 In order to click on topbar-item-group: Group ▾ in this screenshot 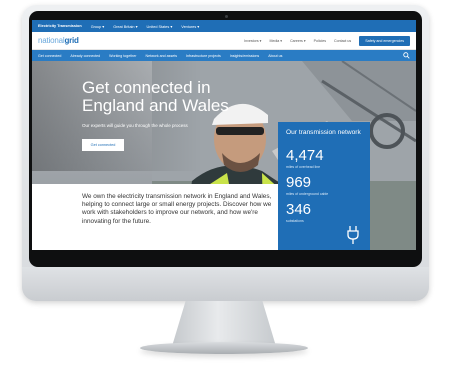, I will do `click(98, 26)`.